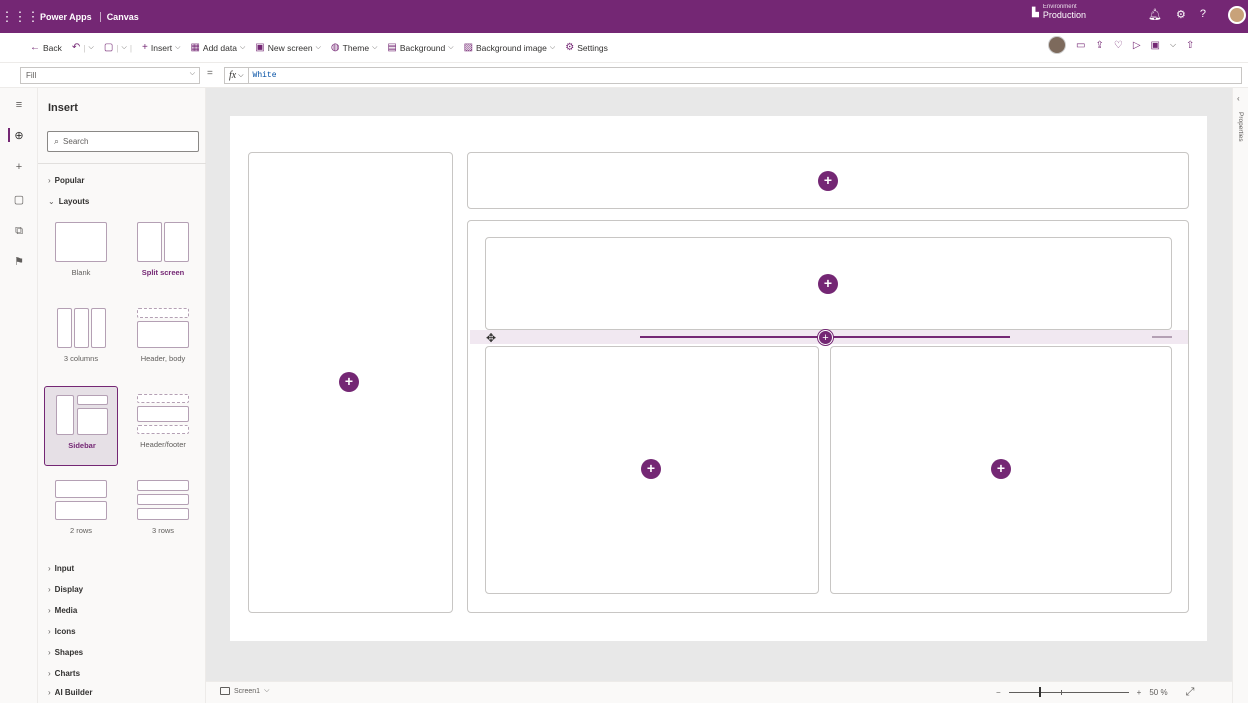 The image size is (1248, 703). I want to click on search-input: ⌕ Search, so click(123, 141).